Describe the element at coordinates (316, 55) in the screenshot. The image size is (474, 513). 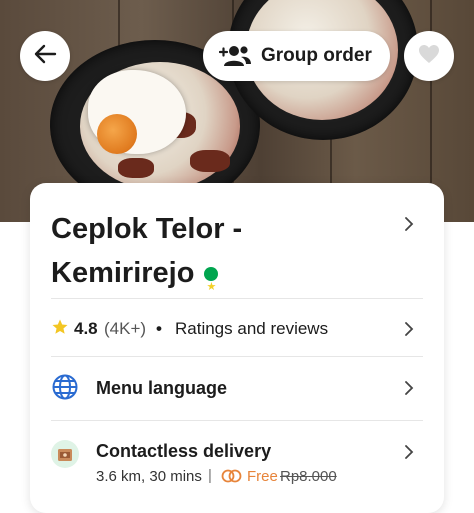
I see `group-order-label: Group order` at that location.